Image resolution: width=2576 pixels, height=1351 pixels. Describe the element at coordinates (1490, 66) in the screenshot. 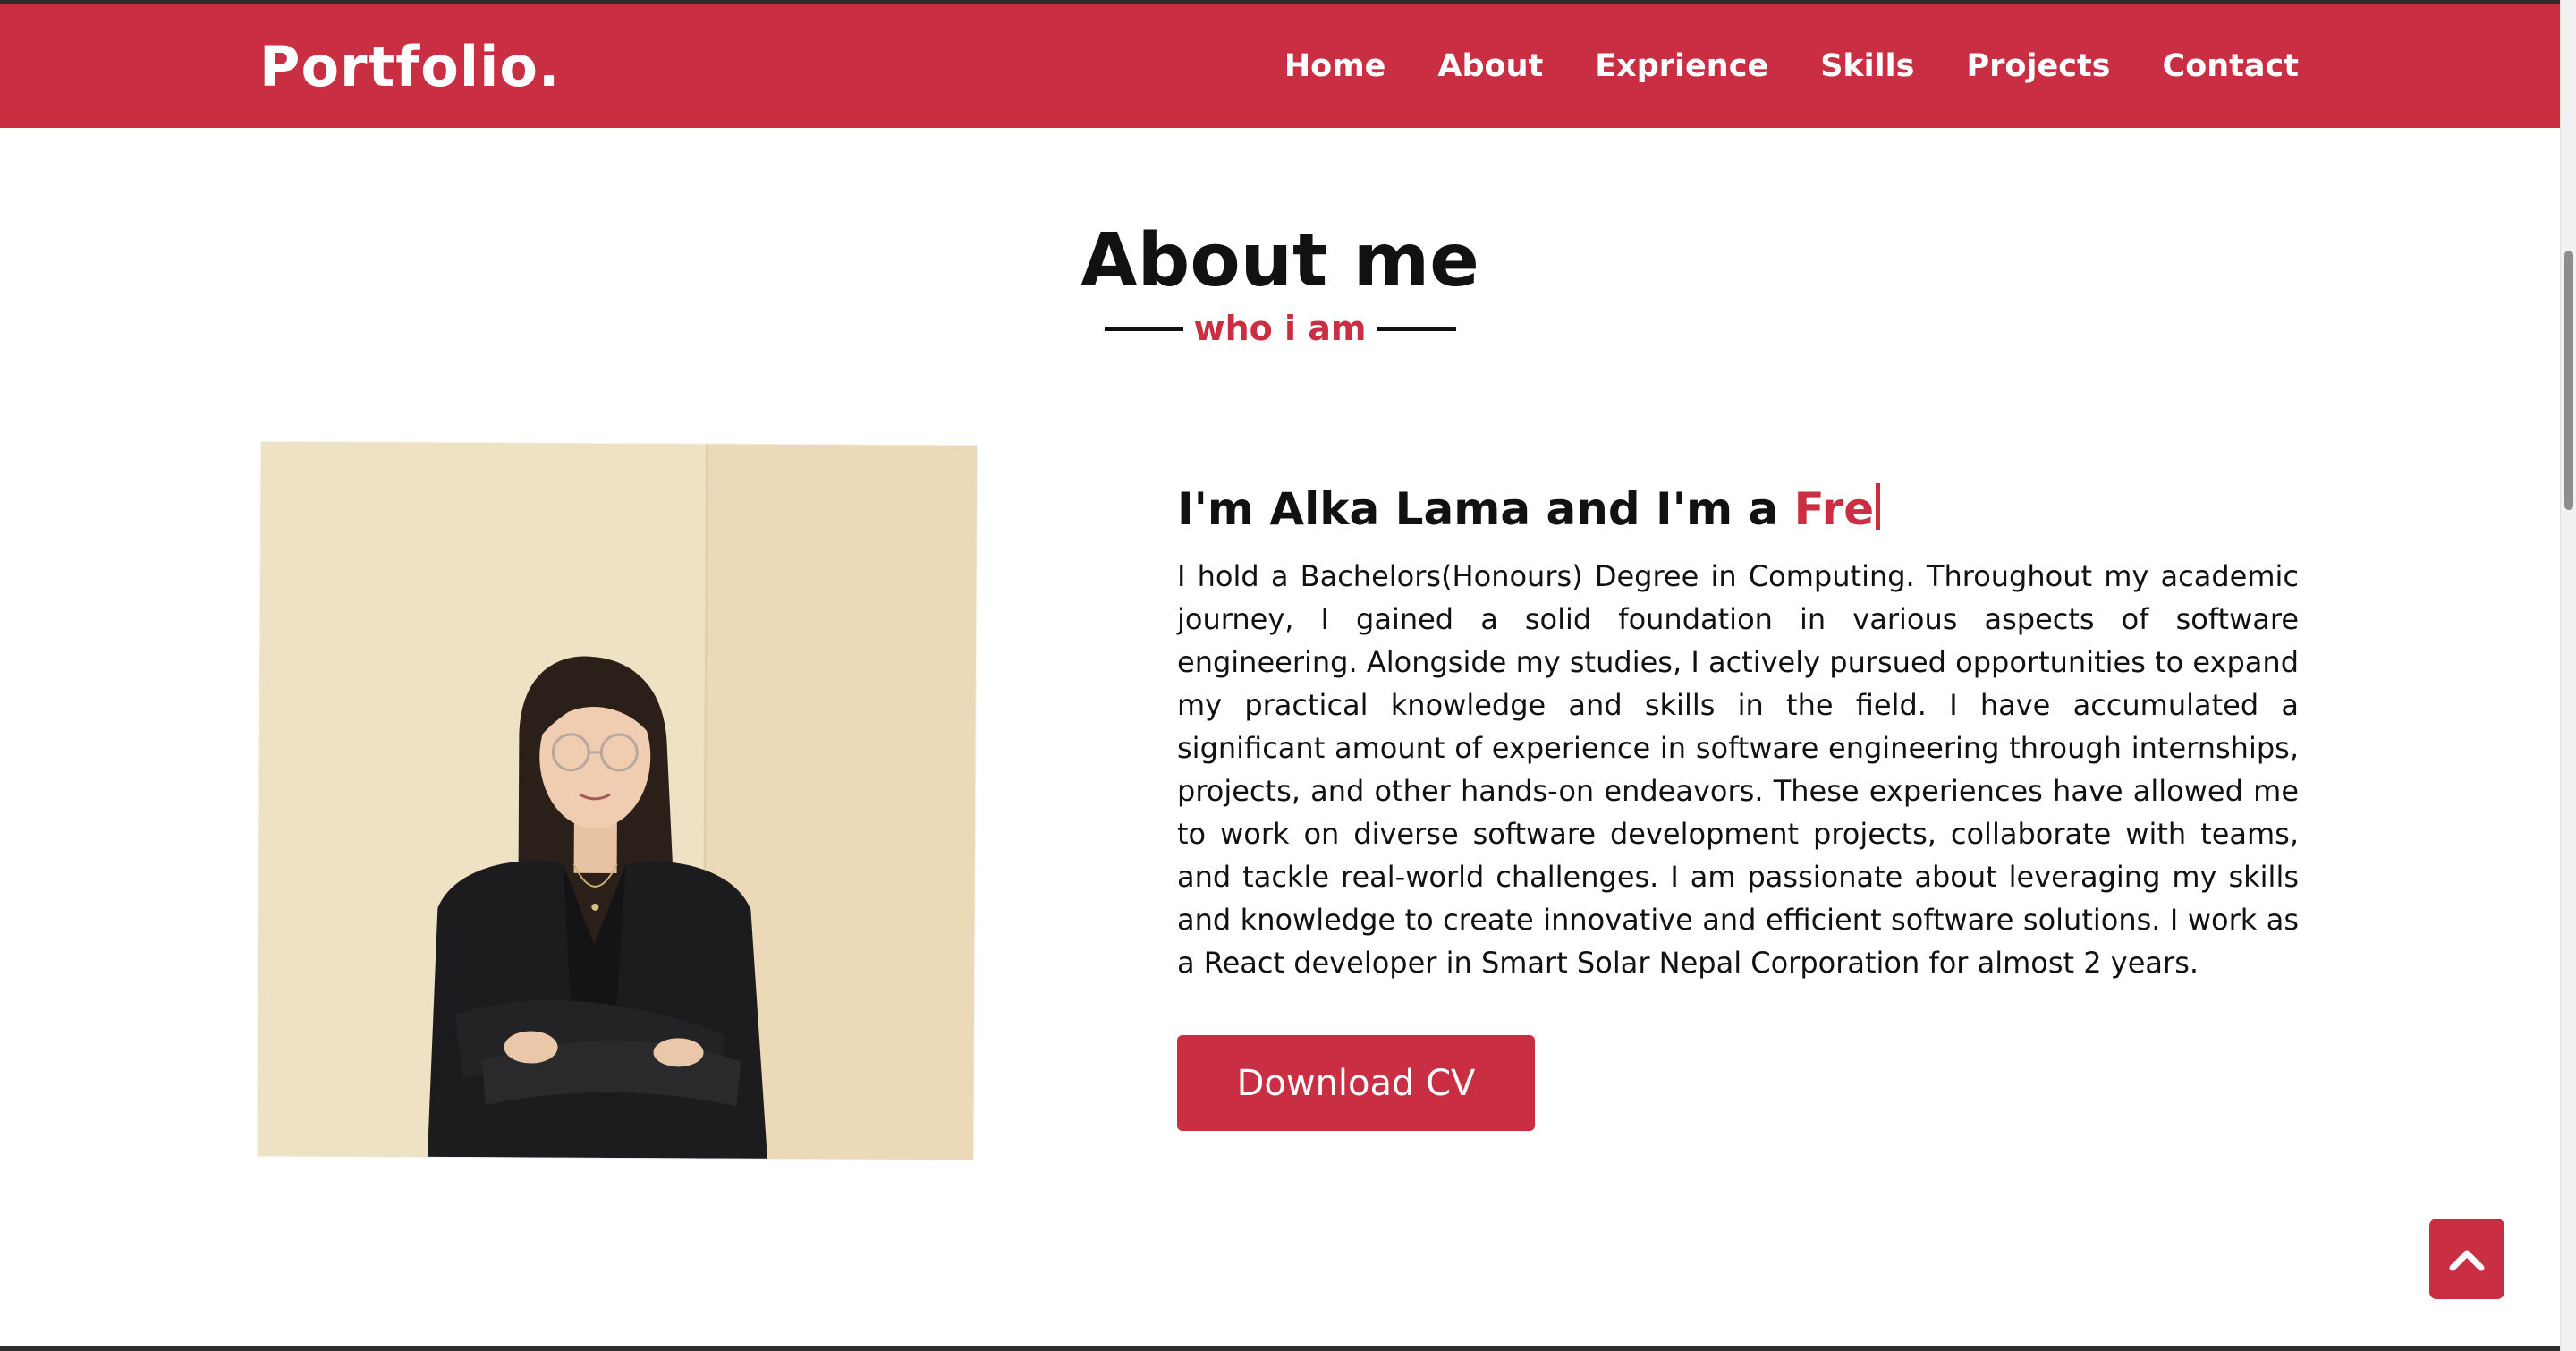

I see `nav-link-about: About` at that location.